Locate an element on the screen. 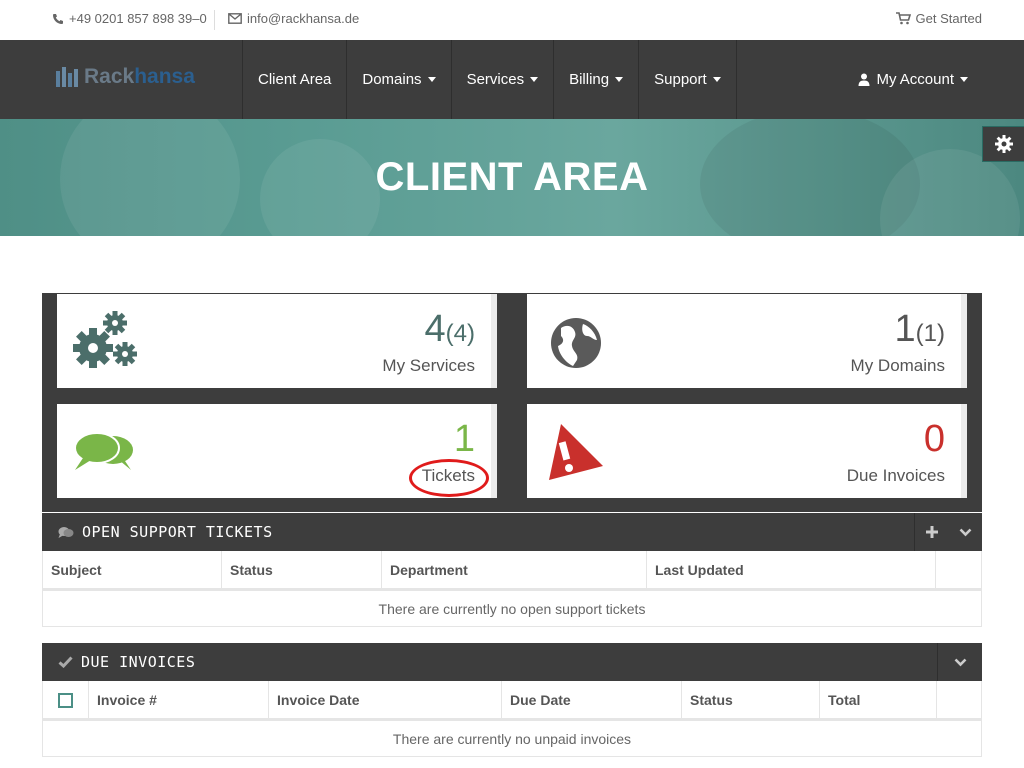 The height and width of the screenshot is (768, 1024). collapse-tickets-button is located at coordinates (965, 532).